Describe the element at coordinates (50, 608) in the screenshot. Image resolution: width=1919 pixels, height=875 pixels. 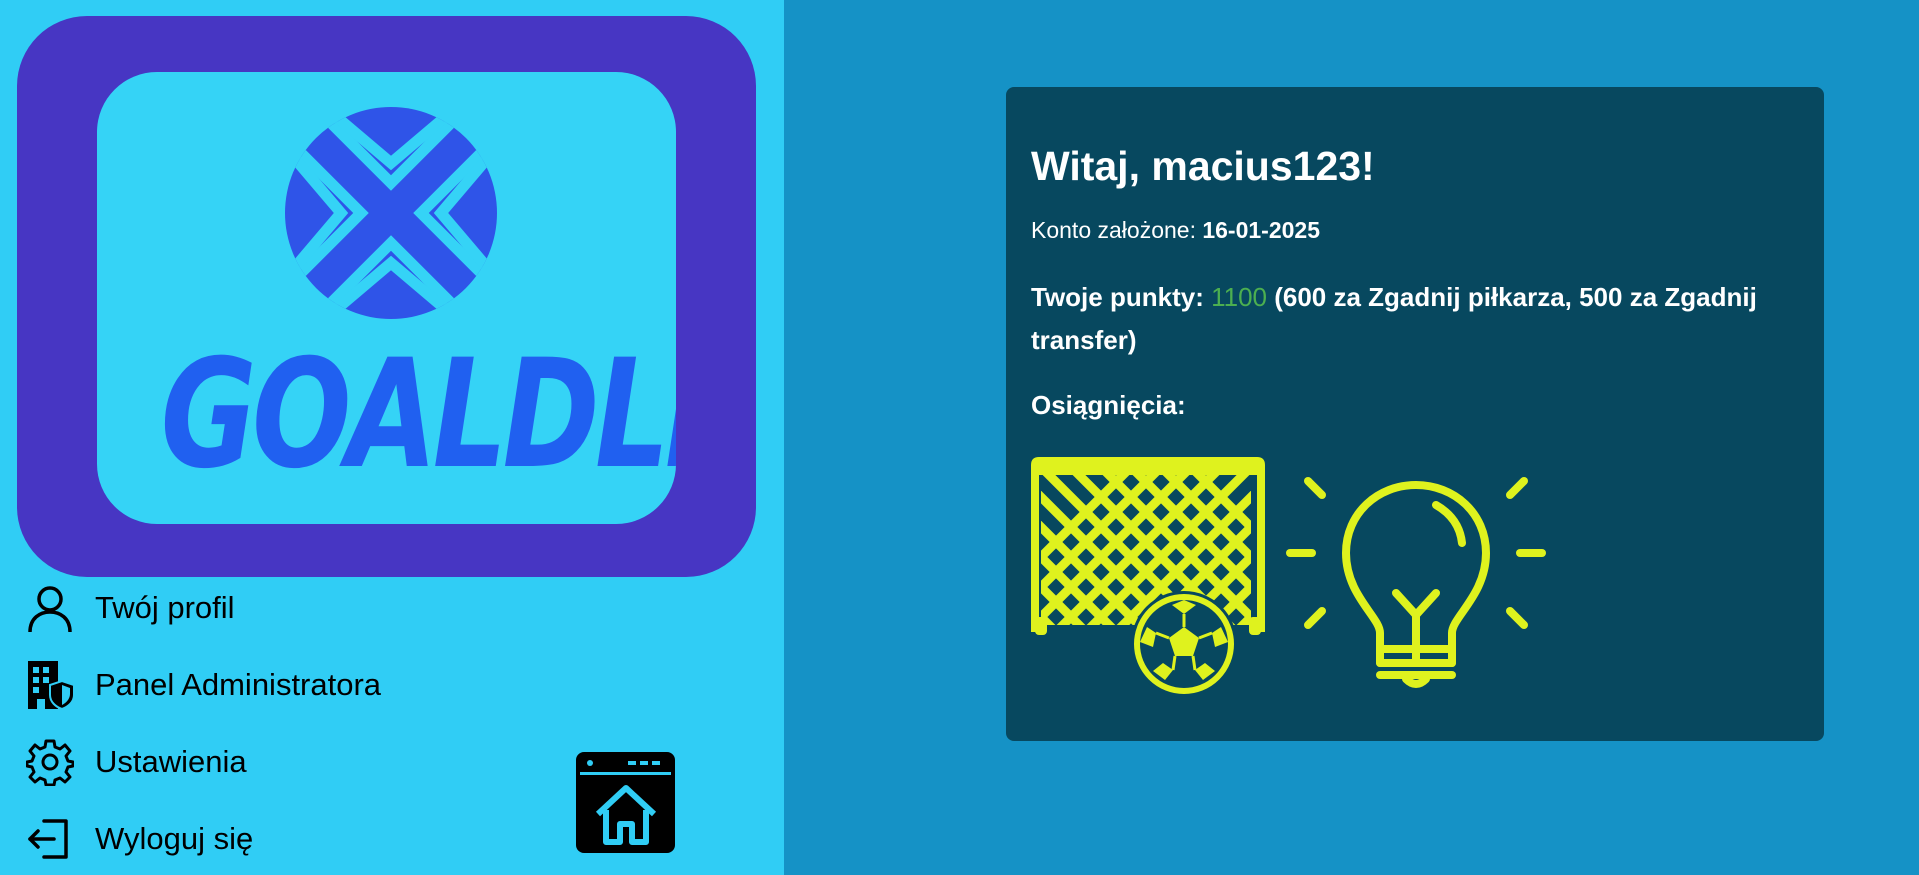
I see `user-icon` at that location.